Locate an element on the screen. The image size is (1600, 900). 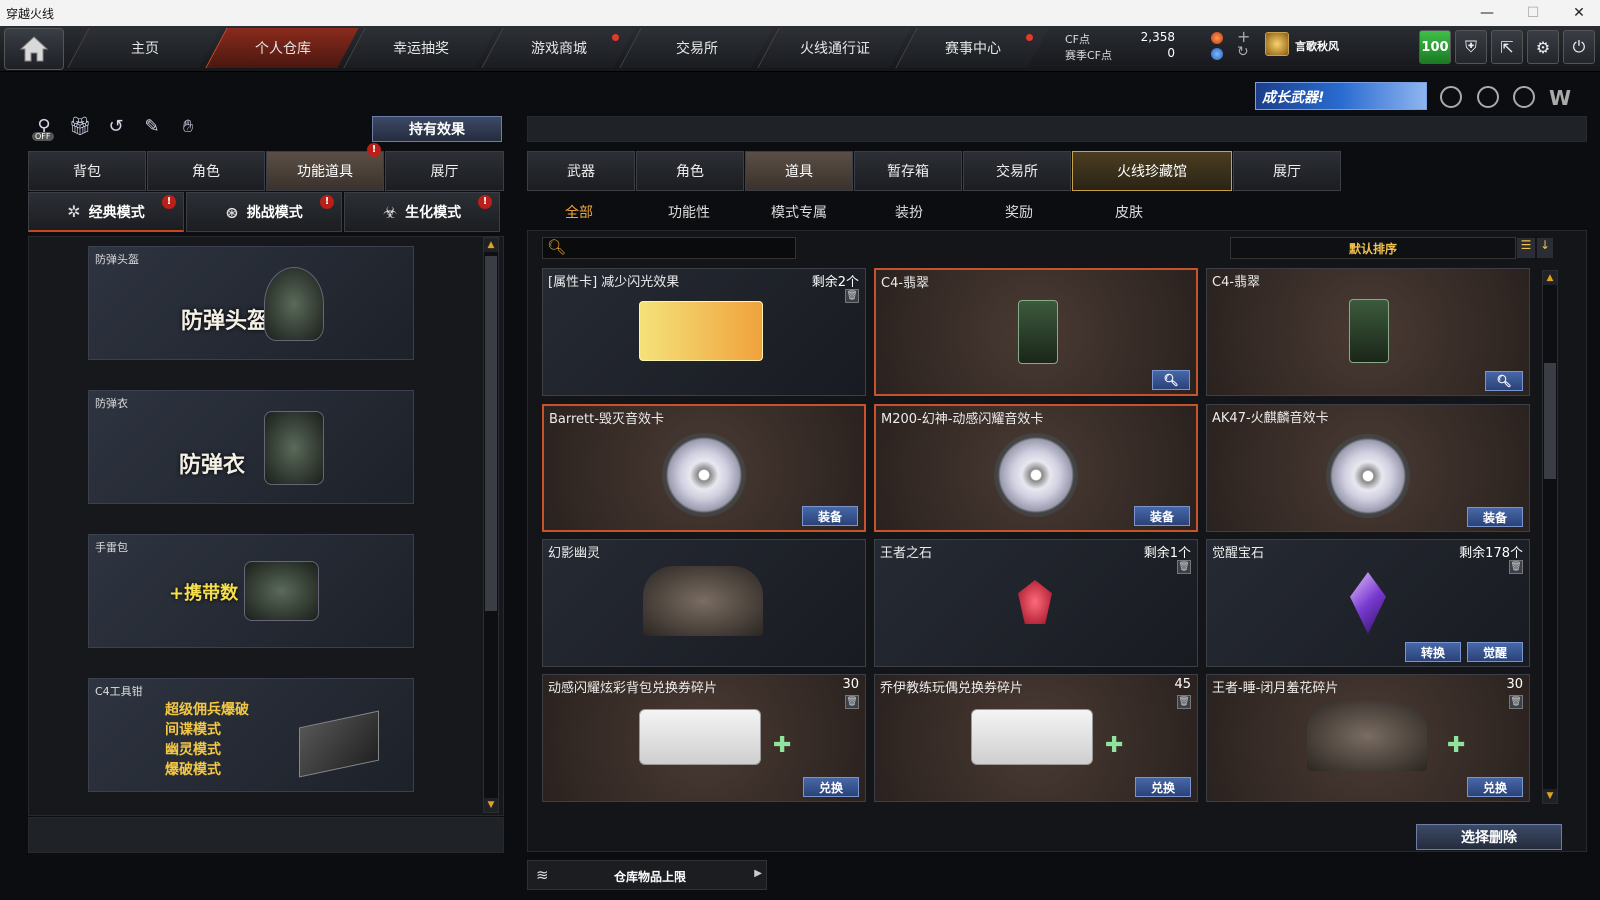
gear-icon: ⚙ is located at coordinates (1543, 47).